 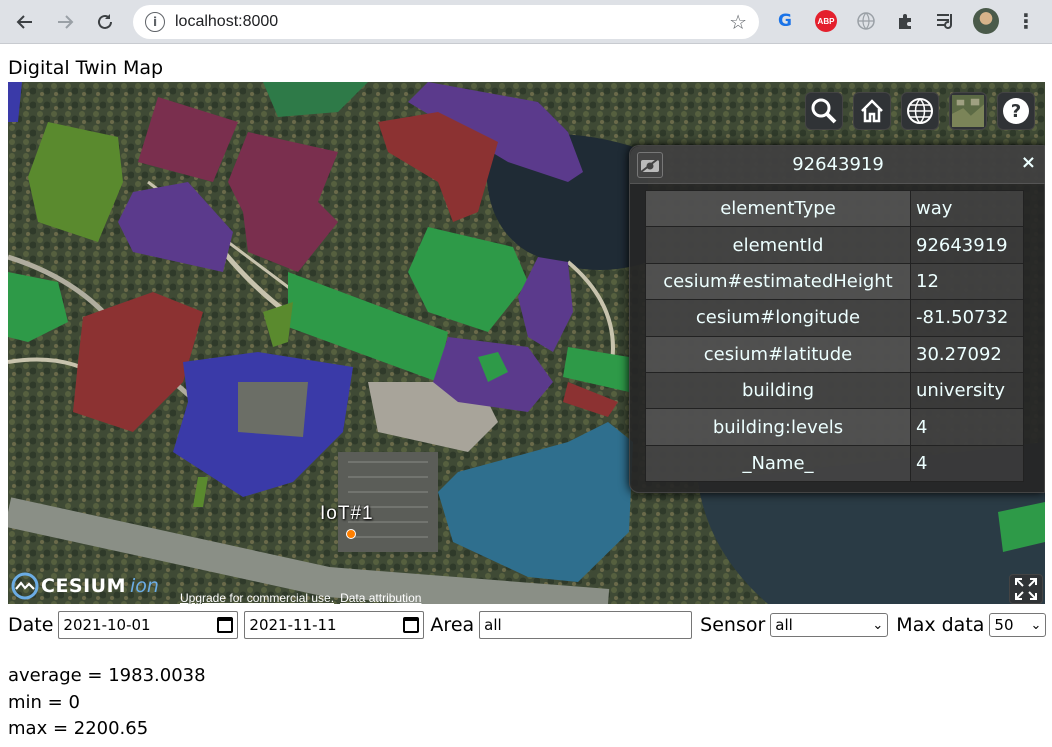 What do you see at coordinates (25, 22) in the screenshot?
I see `back-arrow-icon` at bounding box center [25, 22].